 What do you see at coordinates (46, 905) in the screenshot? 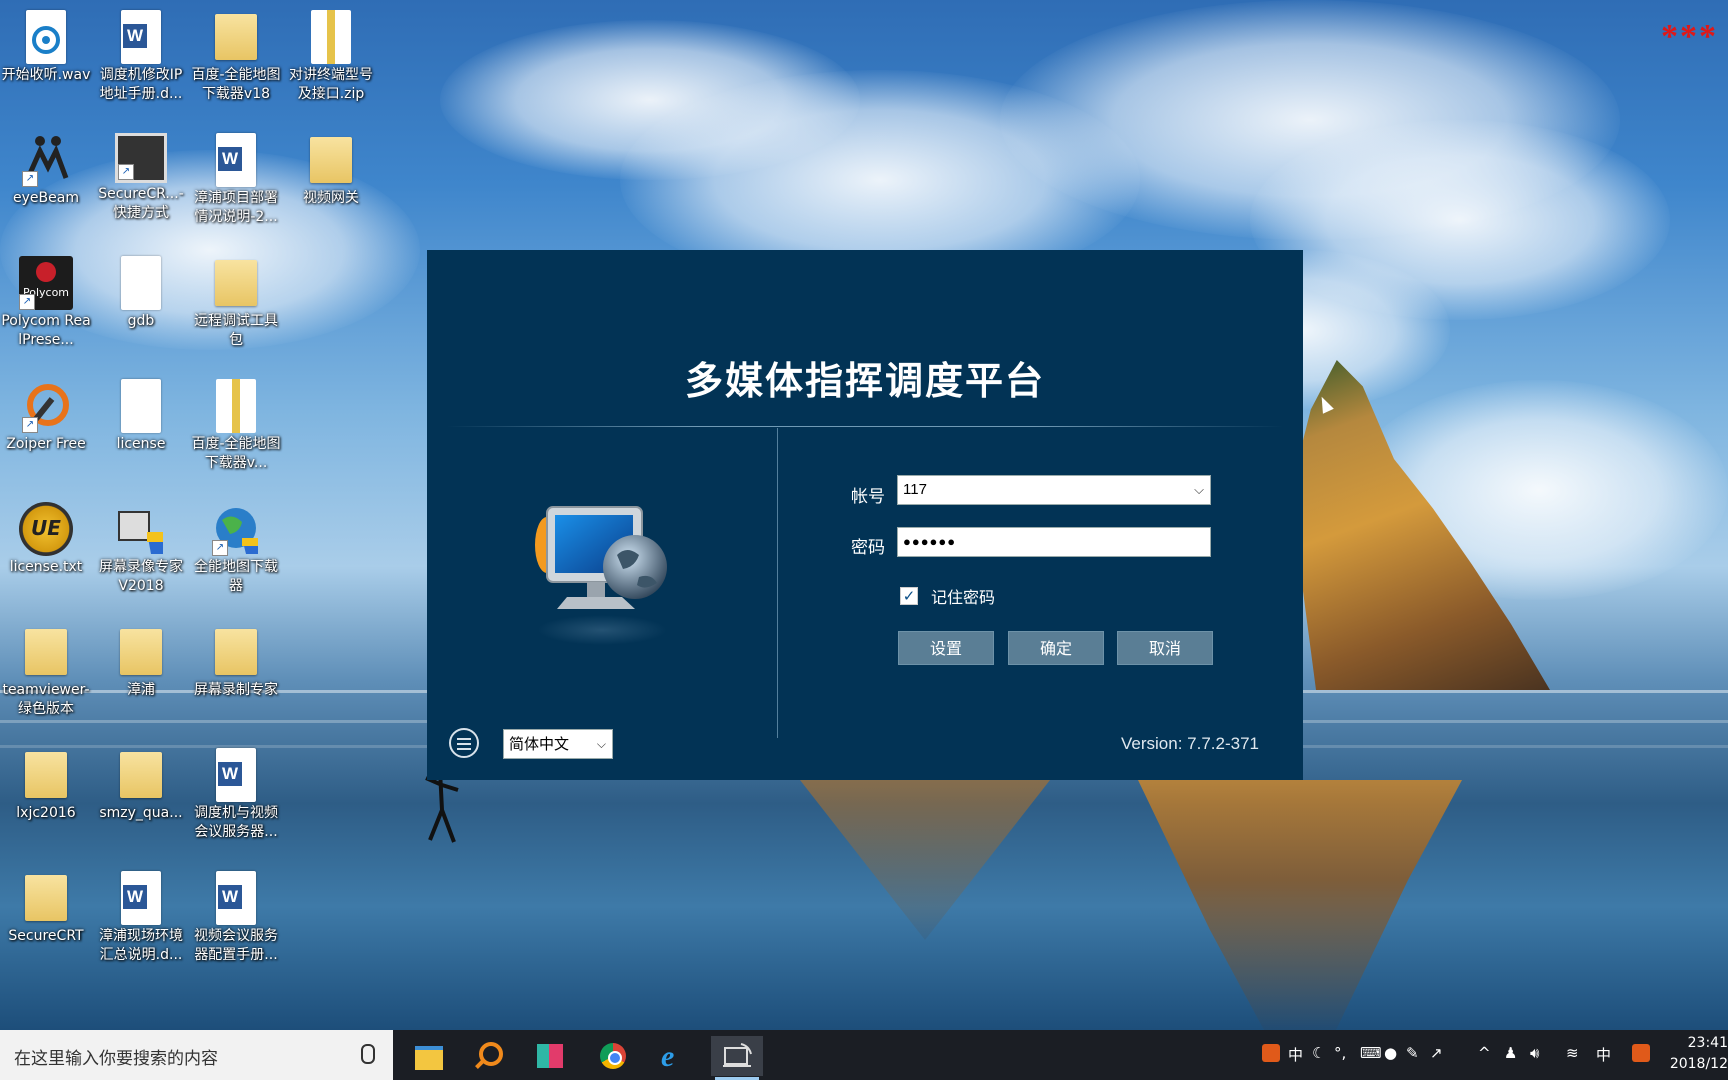
I see `desktop-icon: SecureCRT` at bounding box center [46, 905].